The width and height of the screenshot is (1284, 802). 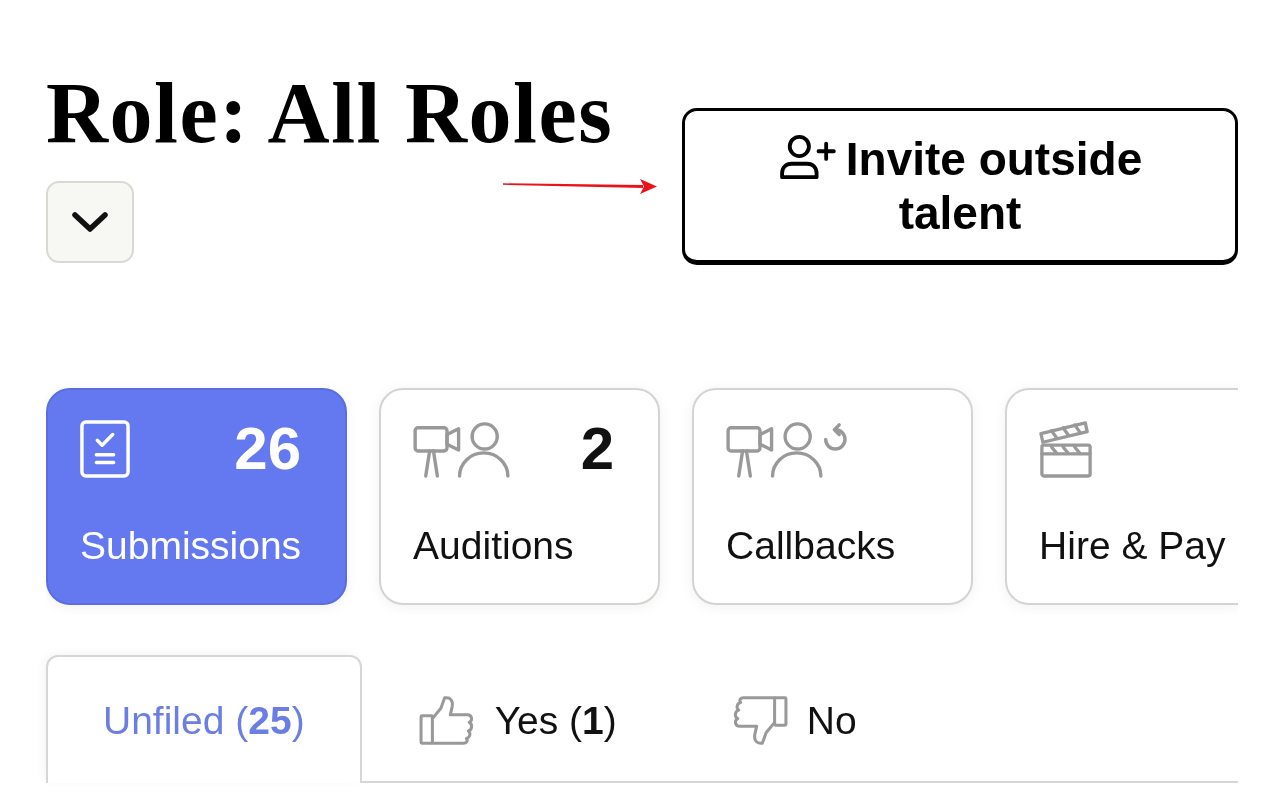 What do you see at coordinates (520, 496) in the screenshot?
I see `stage-card: 2 Auditions` at bounding box center [520, 496].